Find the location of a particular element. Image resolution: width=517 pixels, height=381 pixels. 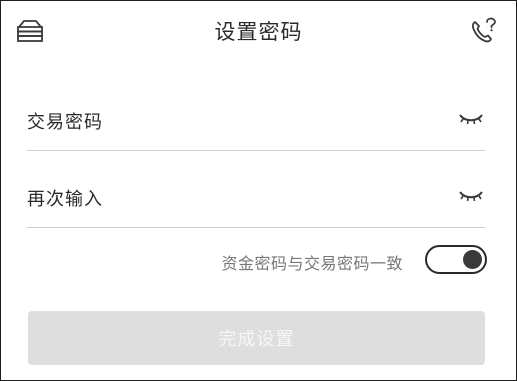

page-title: 设置密码 is located at coordinates (258, 32).